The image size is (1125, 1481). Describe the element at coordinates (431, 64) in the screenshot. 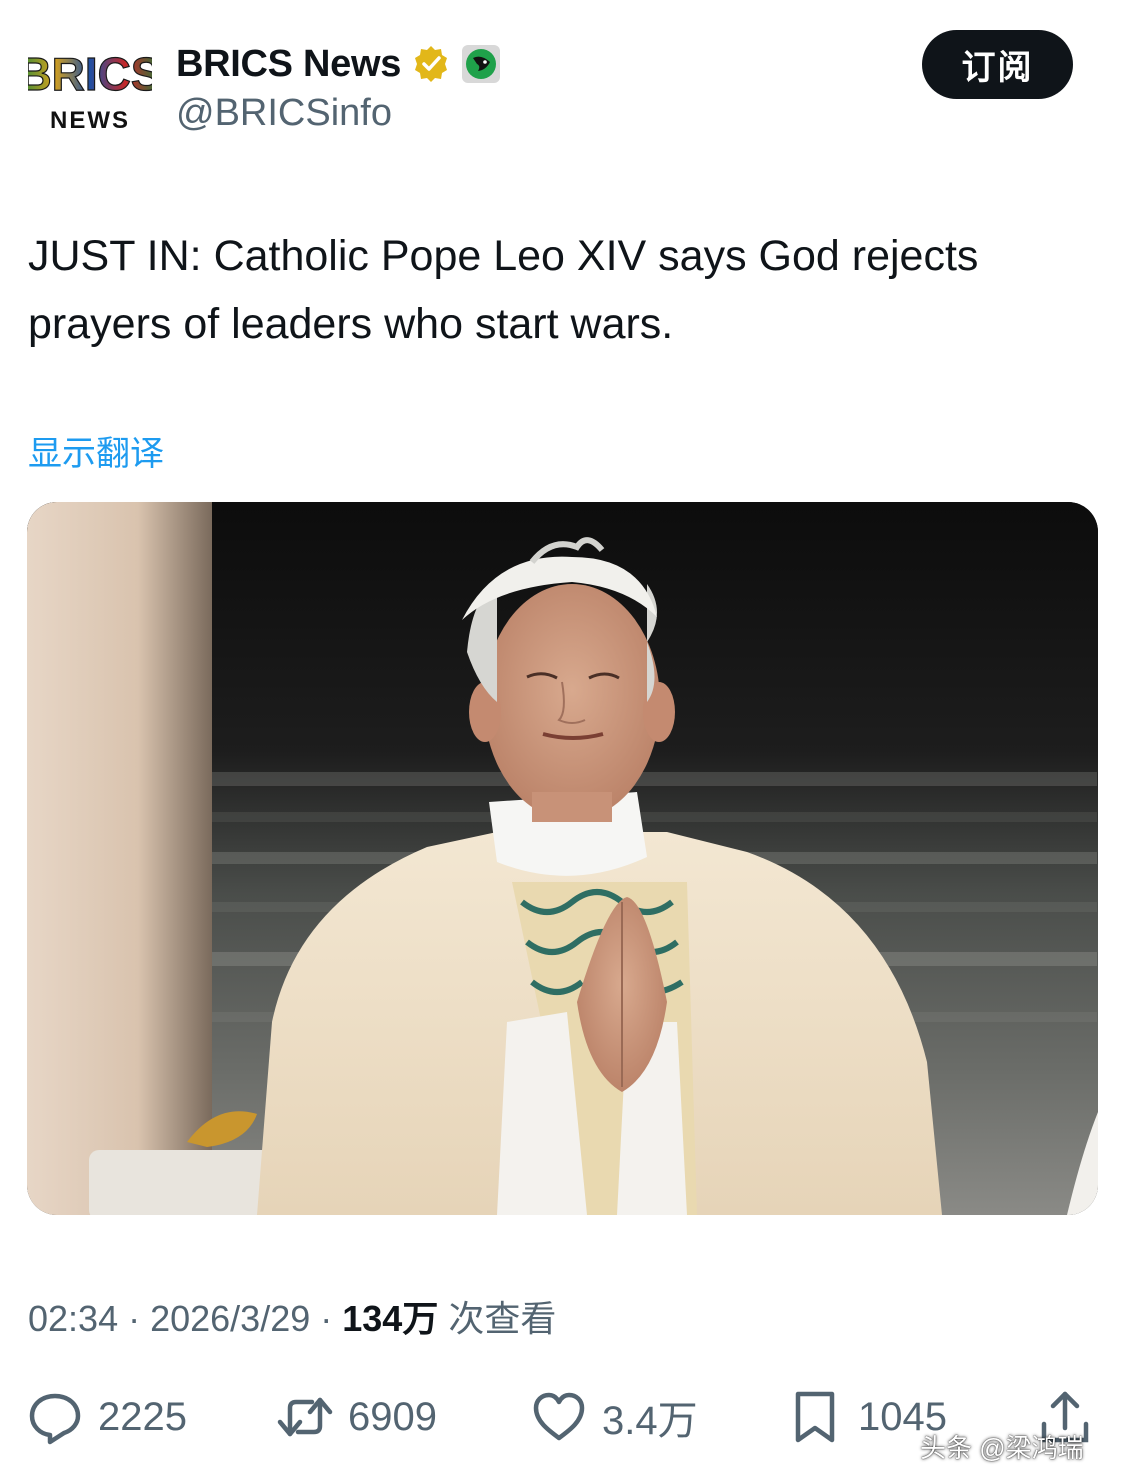

I see `verified-badge-icon` at that location.